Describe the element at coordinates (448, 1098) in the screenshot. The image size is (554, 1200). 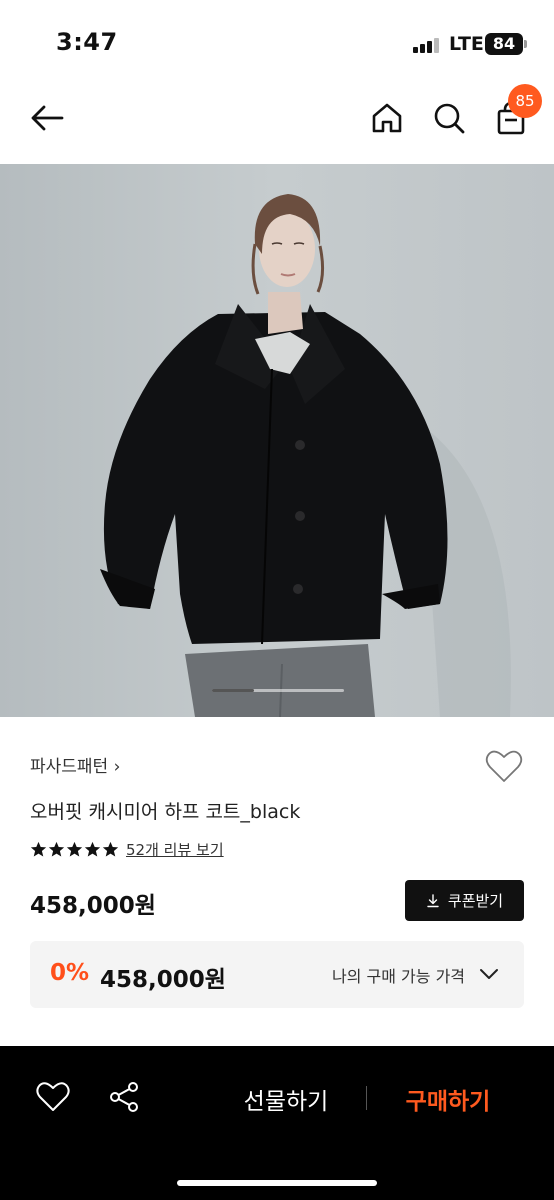
I see `buy-button: 구매하기` at that location.